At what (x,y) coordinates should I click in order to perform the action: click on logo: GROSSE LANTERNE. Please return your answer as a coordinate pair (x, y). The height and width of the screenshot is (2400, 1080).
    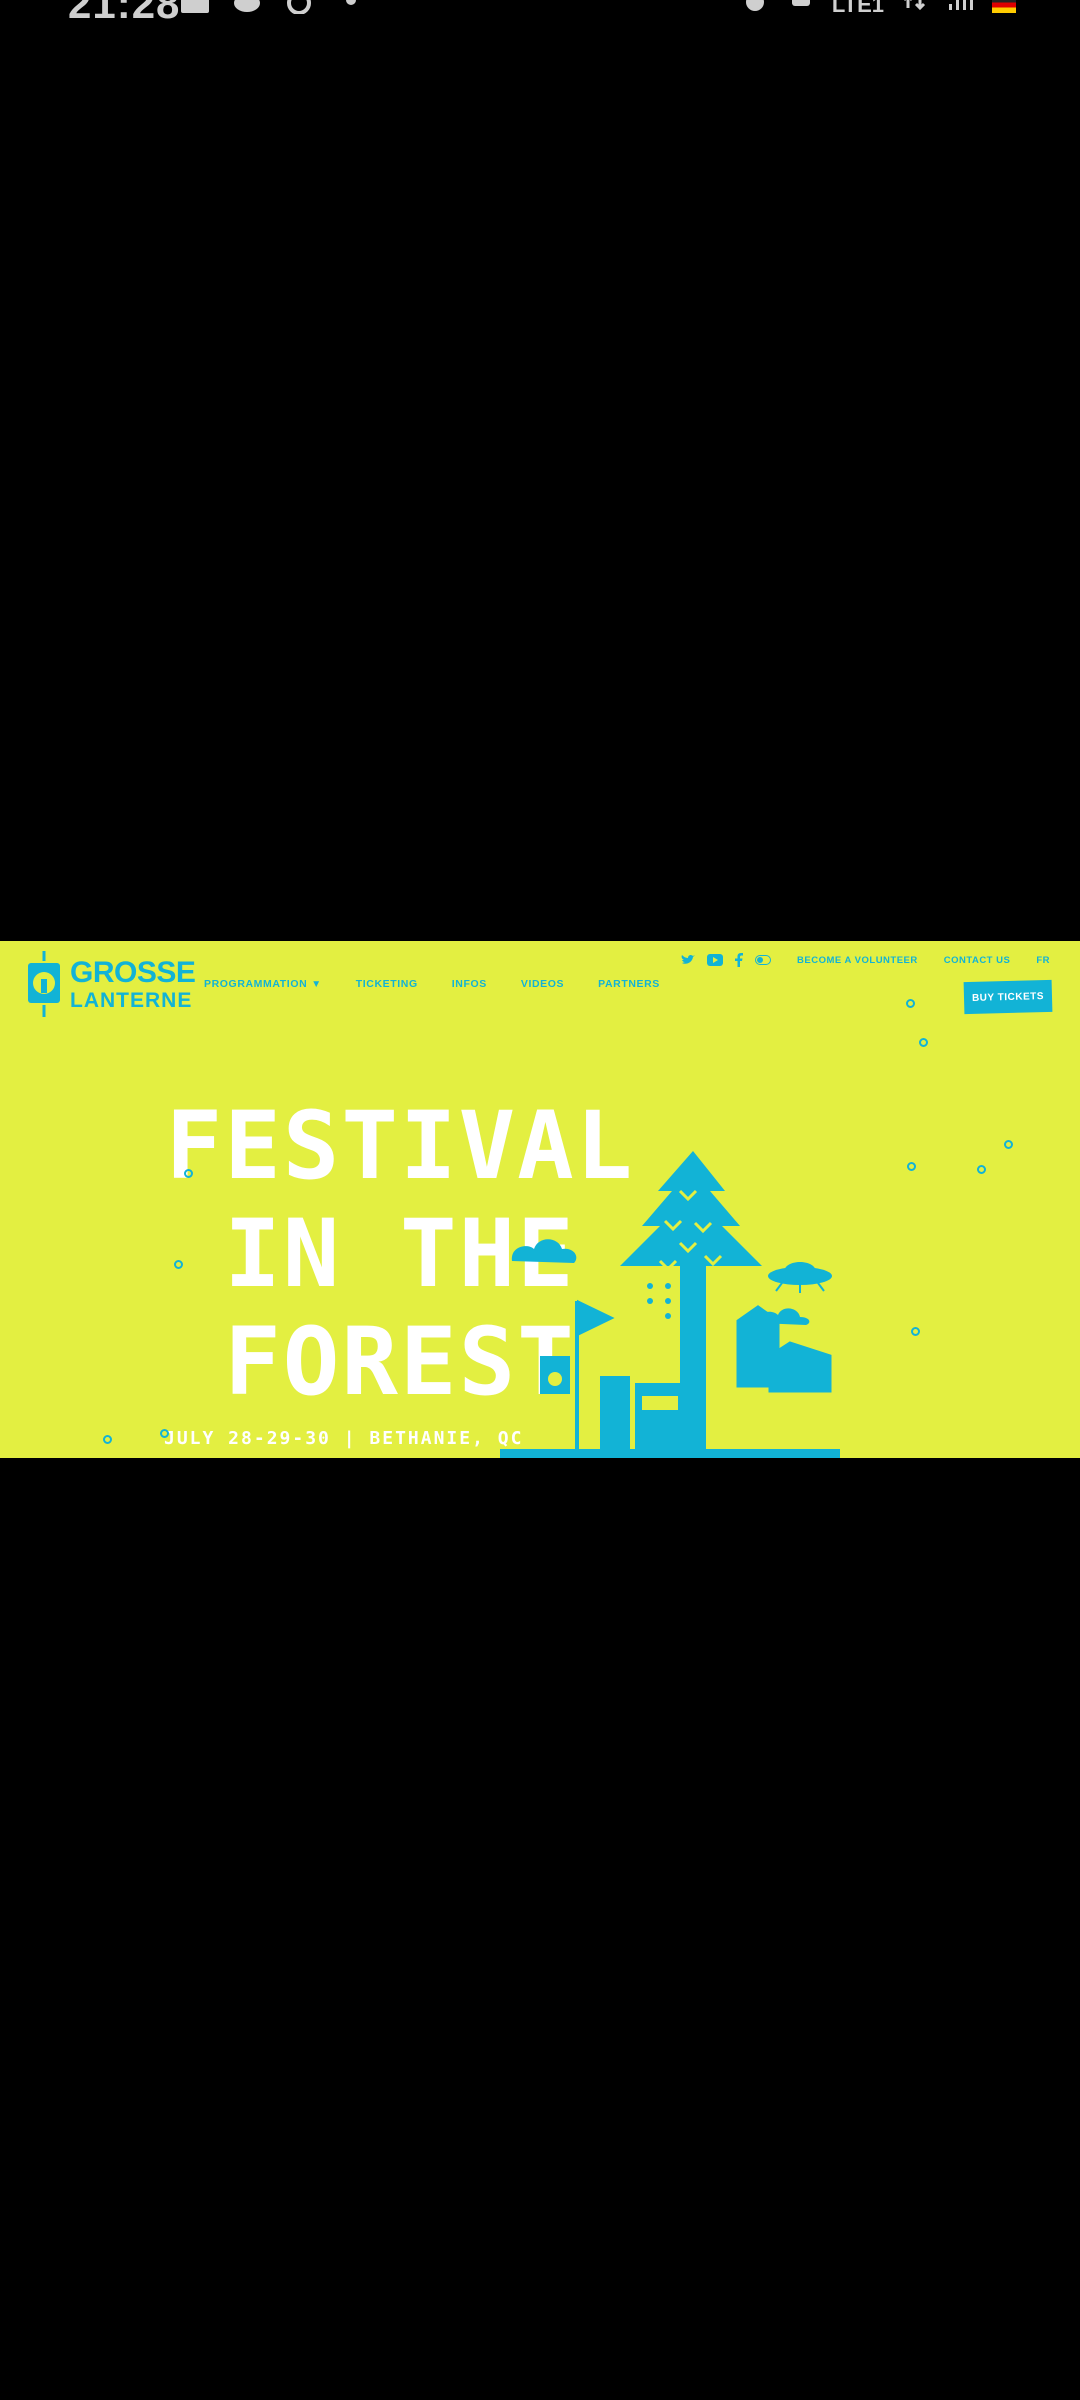
    Looking at the image, I should click on (111, 984).